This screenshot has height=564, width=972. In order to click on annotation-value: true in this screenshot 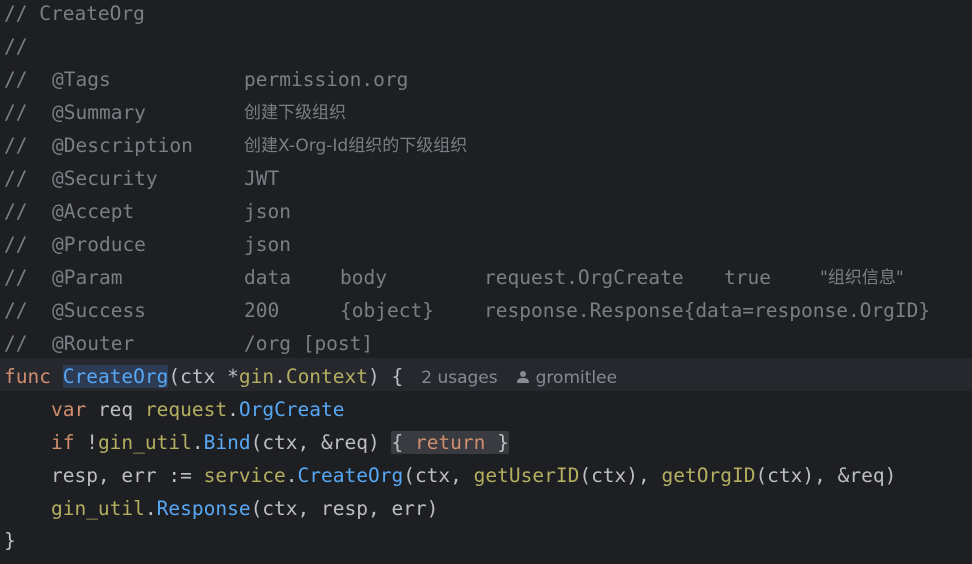, I will do `click(747, 277)`.